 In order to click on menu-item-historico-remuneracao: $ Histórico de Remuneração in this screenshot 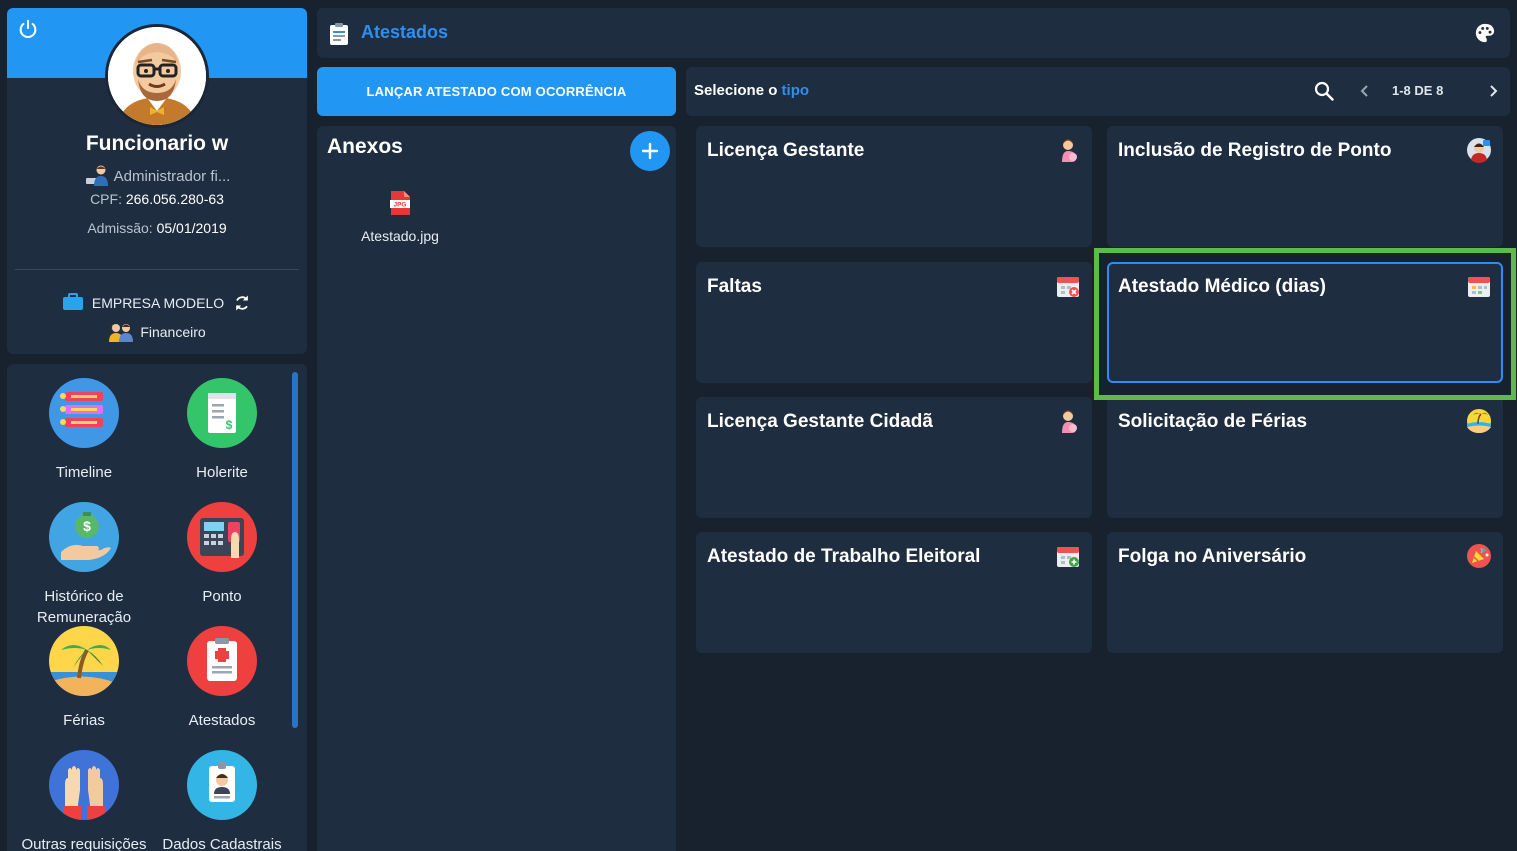, I will do `click(84, 565)`.